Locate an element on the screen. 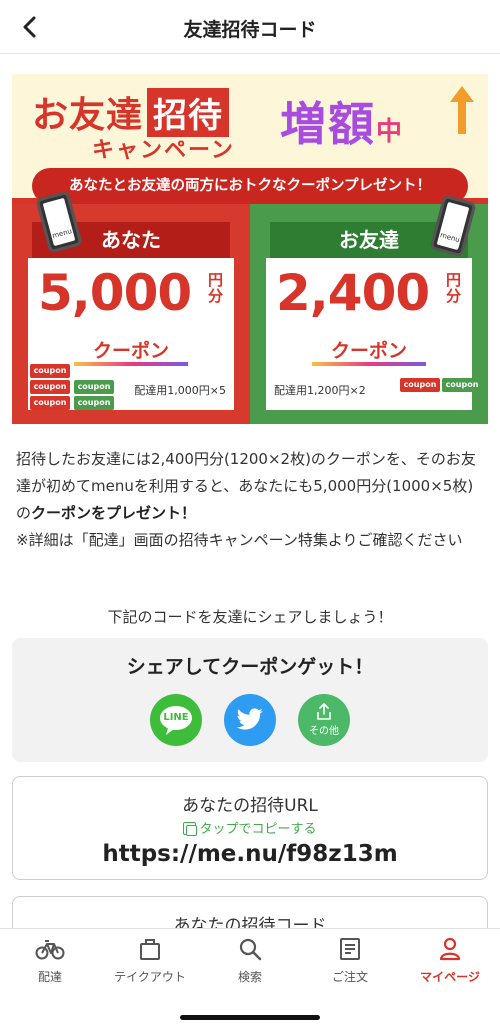  copy-hint: タップでコピーする is located at coordinates (250, 827).